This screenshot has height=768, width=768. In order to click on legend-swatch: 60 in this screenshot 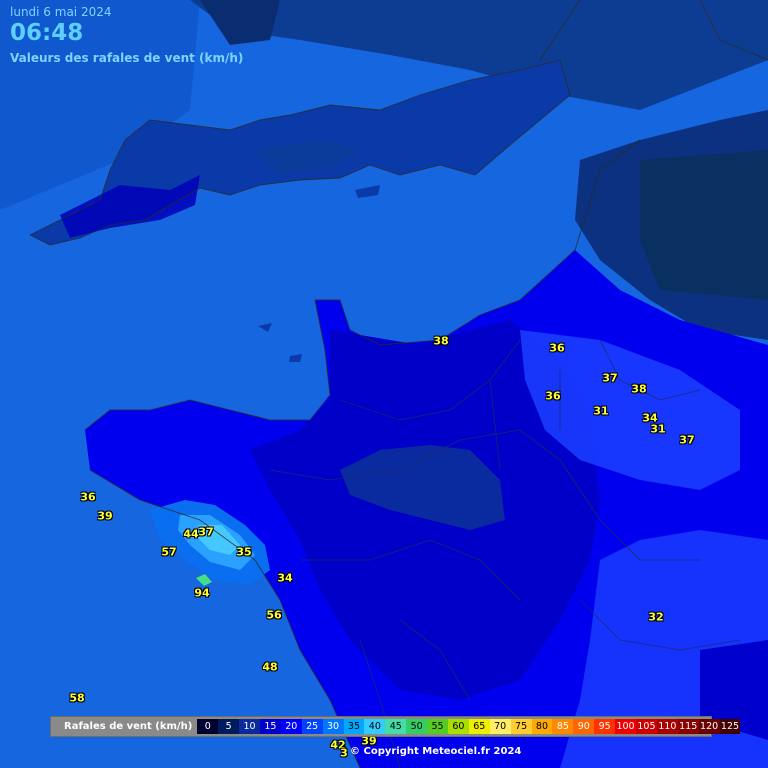, I will do `click(458, 726)`.